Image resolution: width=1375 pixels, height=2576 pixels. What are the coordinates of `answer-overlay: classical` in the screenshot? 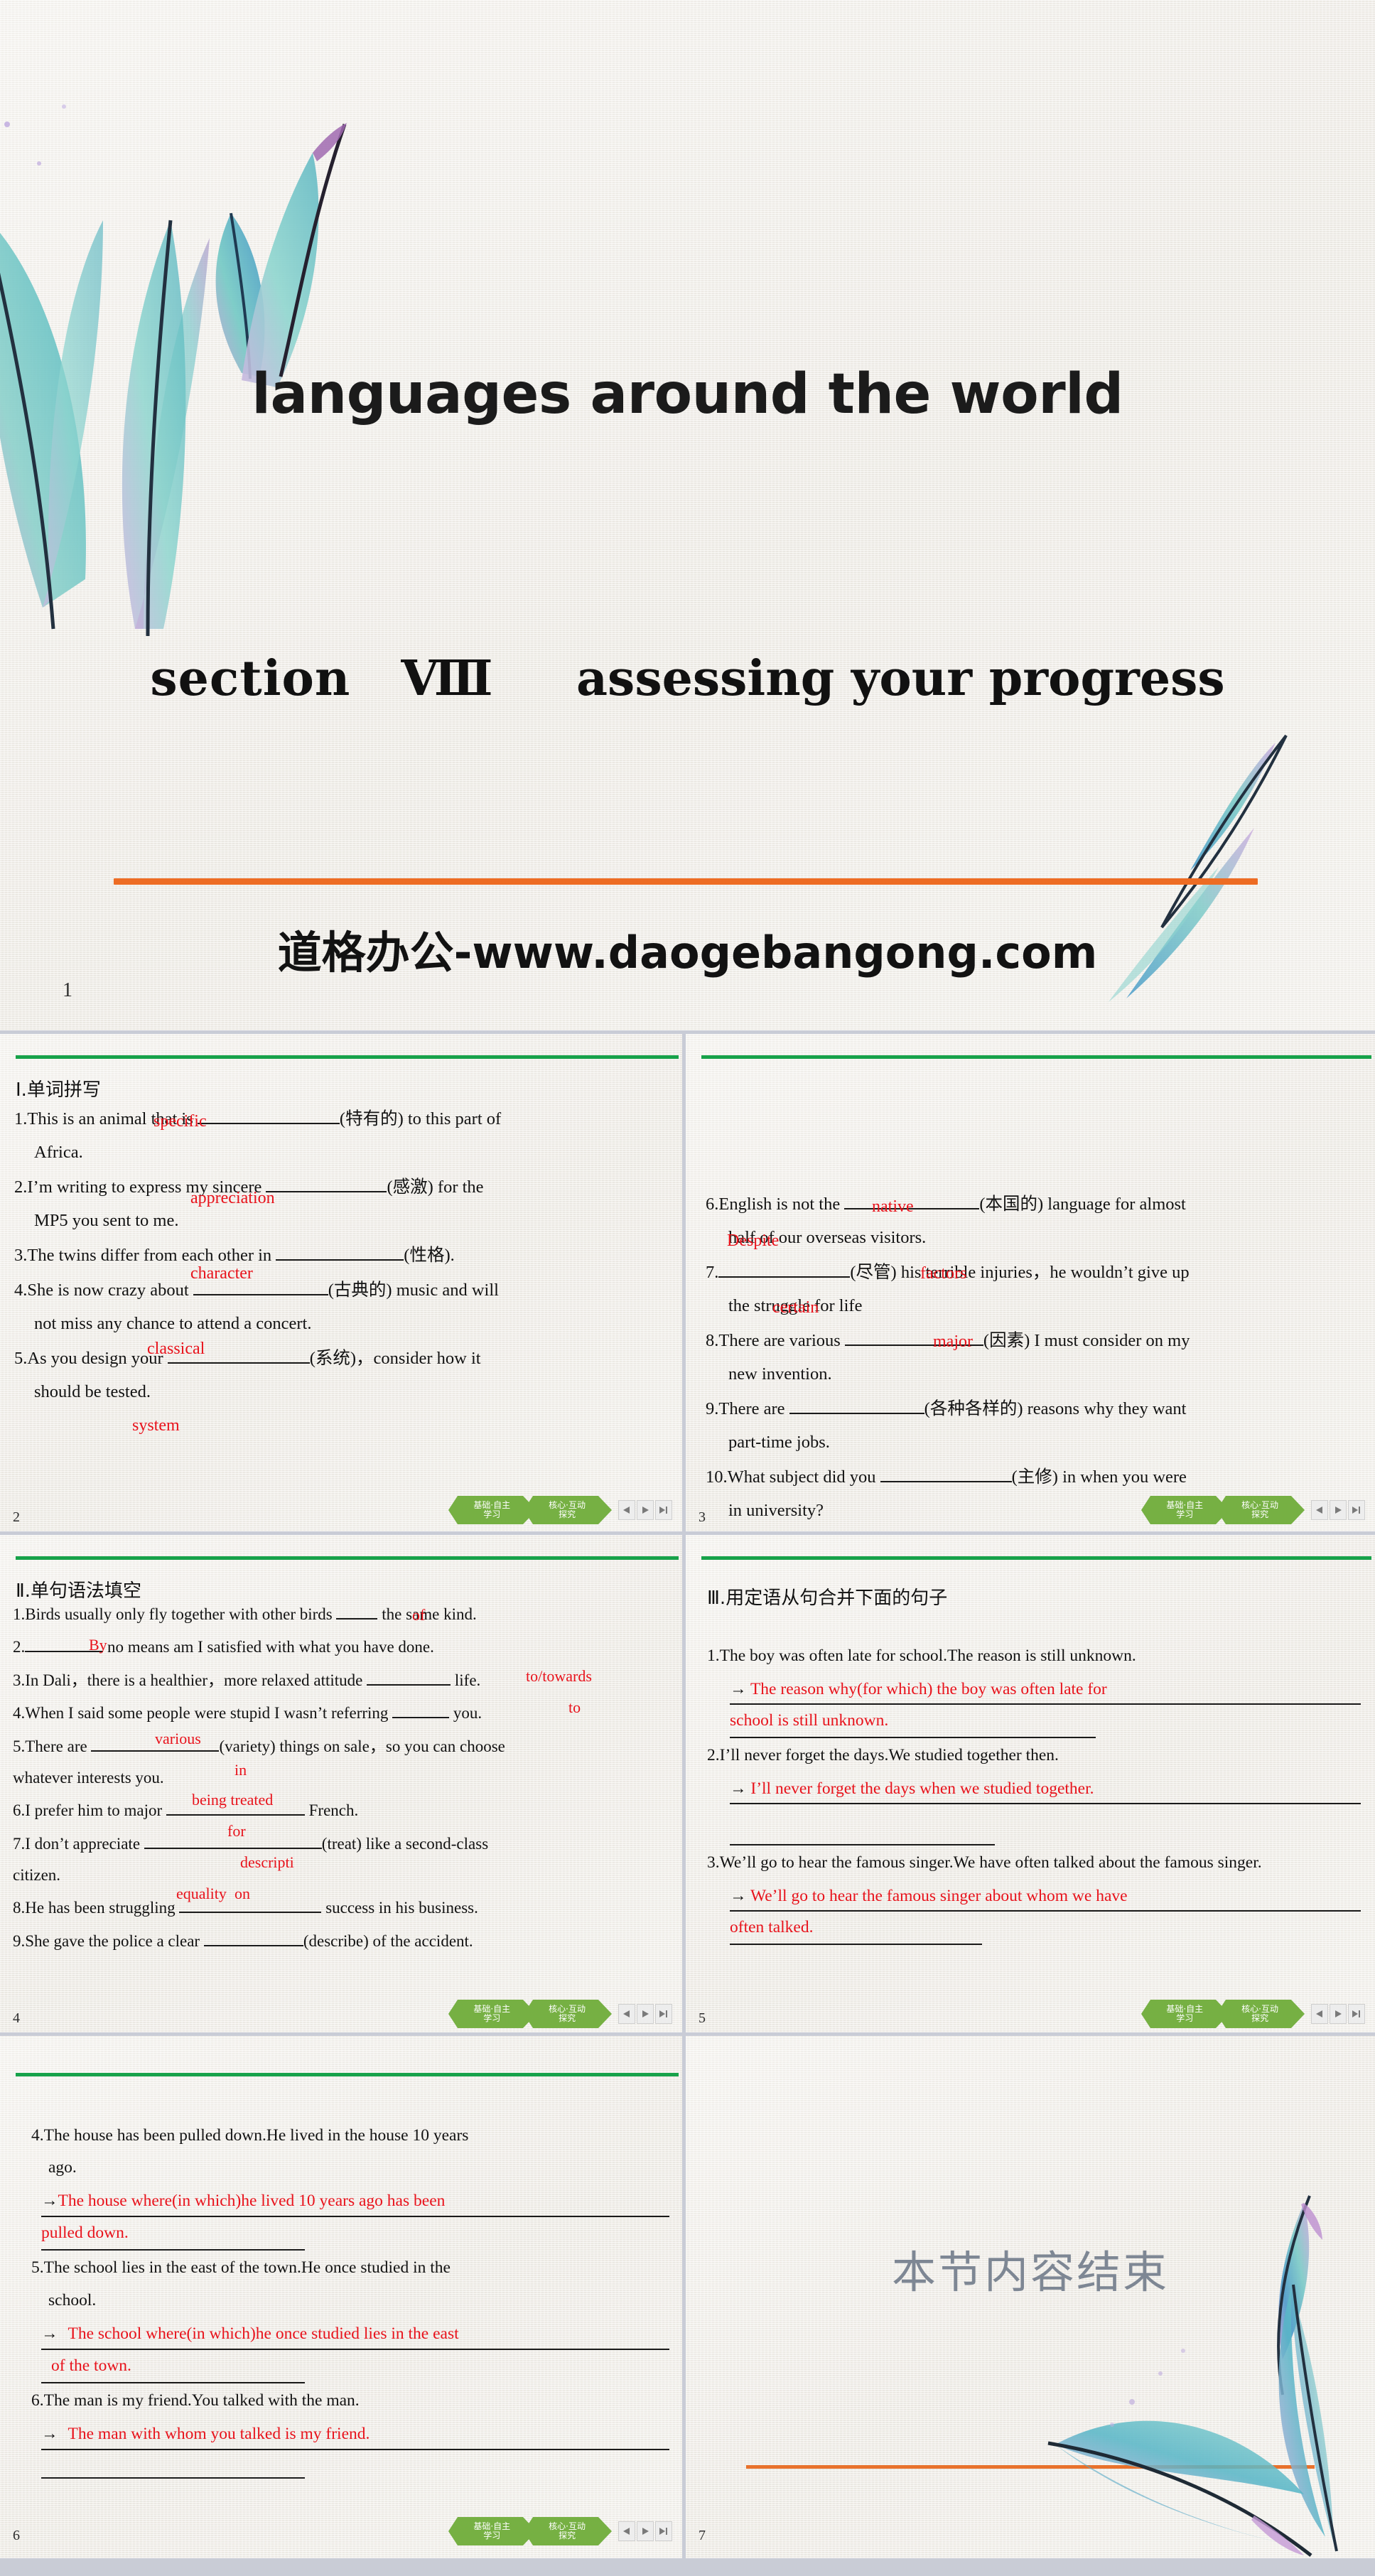 It's located at (176, 1349).